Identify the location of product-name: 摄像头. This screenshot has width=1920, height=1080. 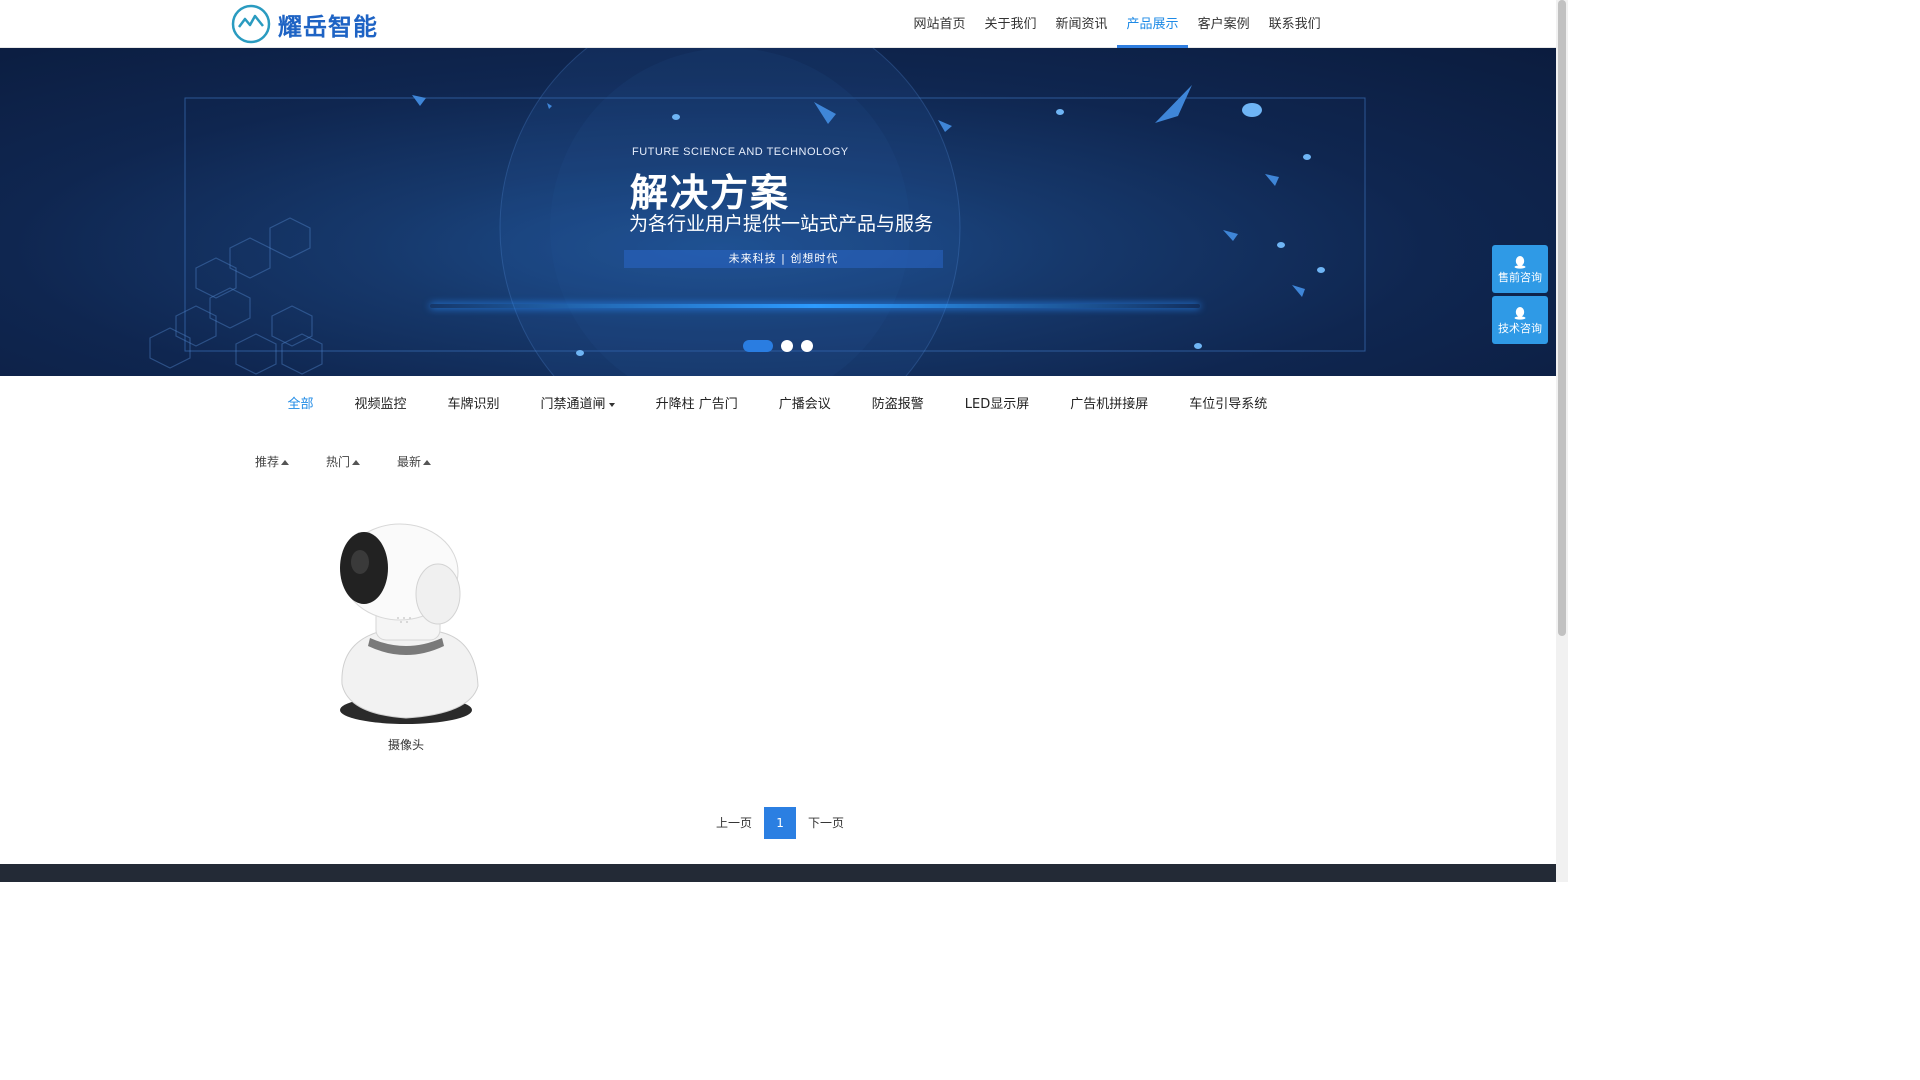
(405, 745).